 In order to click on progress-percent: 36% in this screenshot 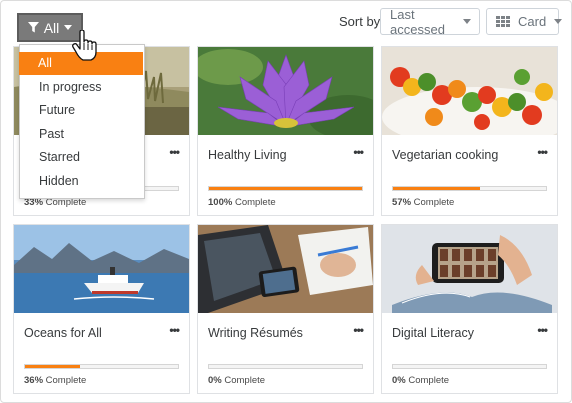, I will do `click(34, 380)`.